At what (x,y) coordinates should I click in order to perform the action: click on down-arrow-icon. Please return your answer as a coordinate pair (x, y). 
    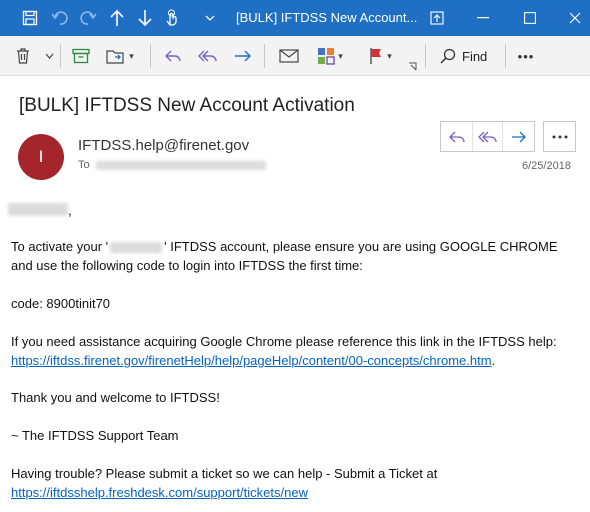
    Looking at the image, I should click on (145, 18).